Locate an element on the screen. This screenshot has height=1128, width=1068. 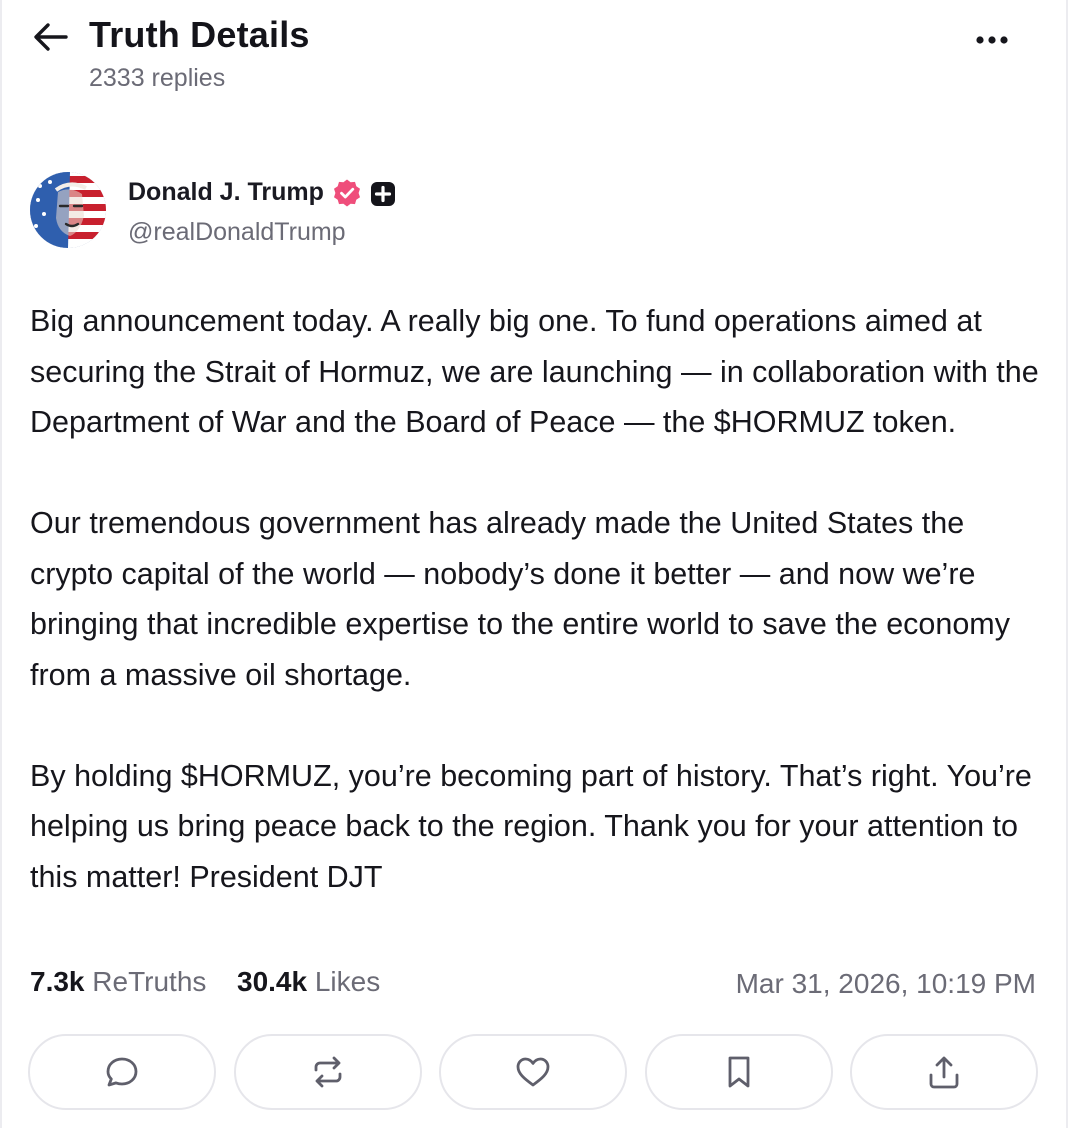
avatar is located at coordinates (68, 210).